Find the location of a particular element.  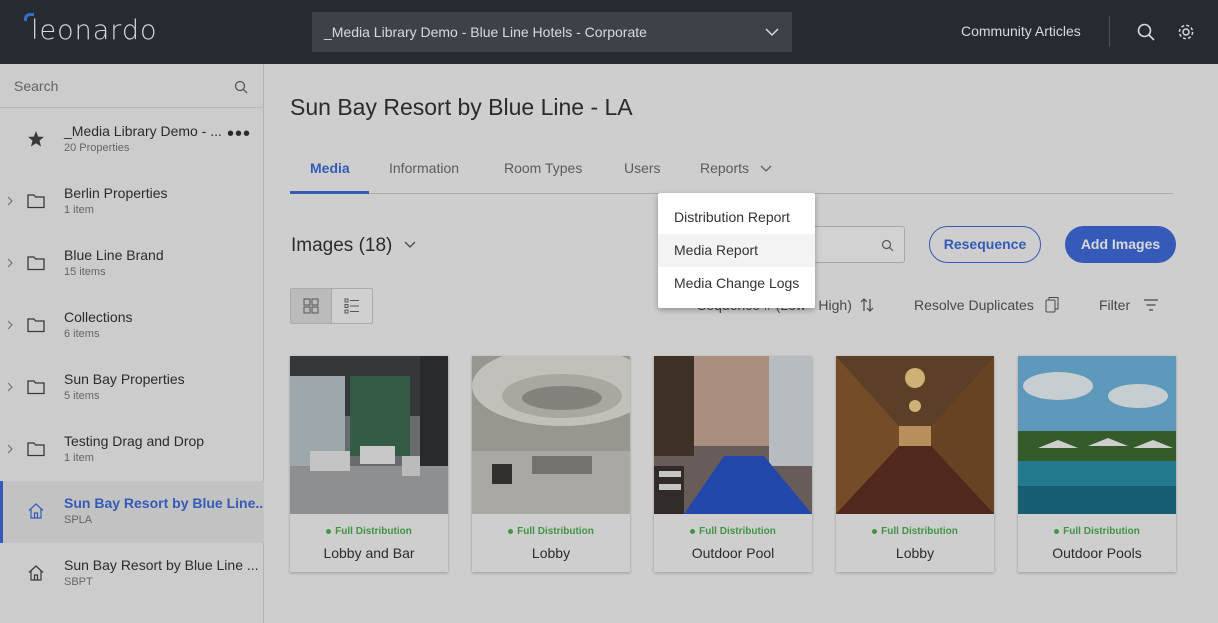

logo: leonardo is located at coordinates (94, 30).